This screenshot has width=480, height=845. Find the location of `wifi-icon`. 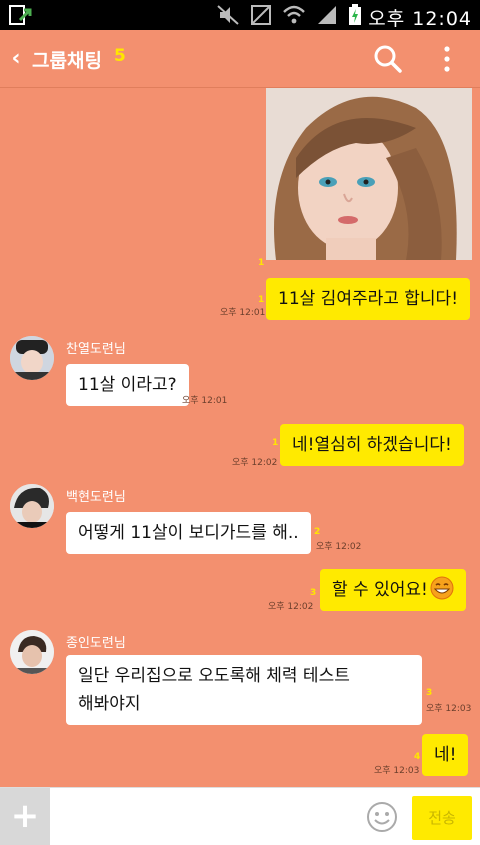

wifi-icon is located at coordinates (294, 14).